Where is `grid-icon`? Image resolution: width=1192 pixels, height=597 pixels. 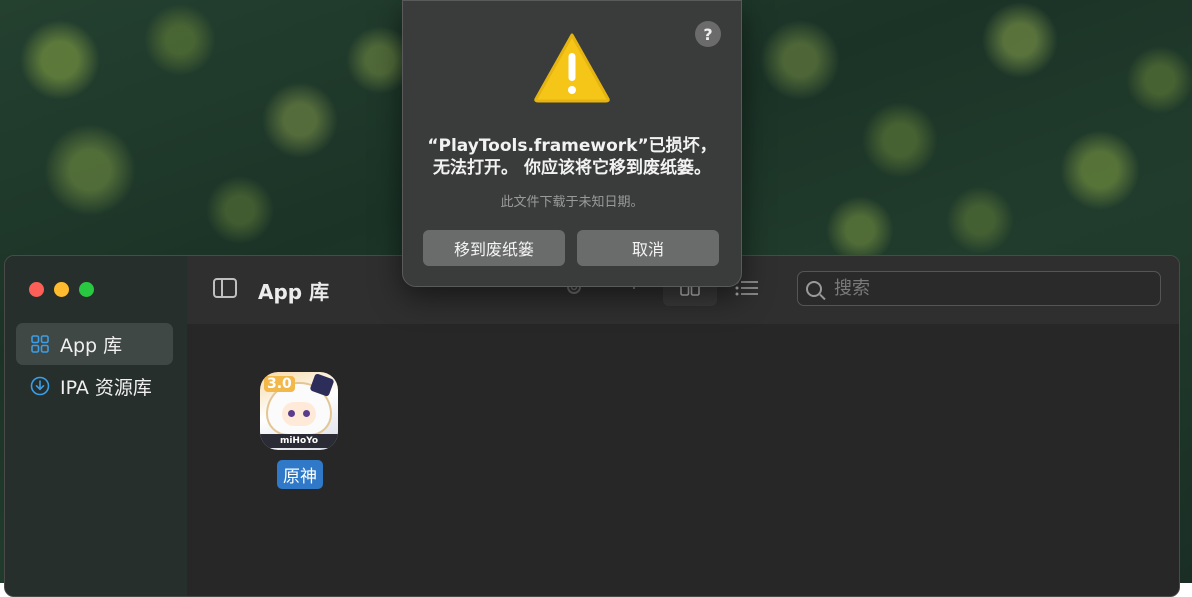 grid-icon is located at coordinates (40, 344).